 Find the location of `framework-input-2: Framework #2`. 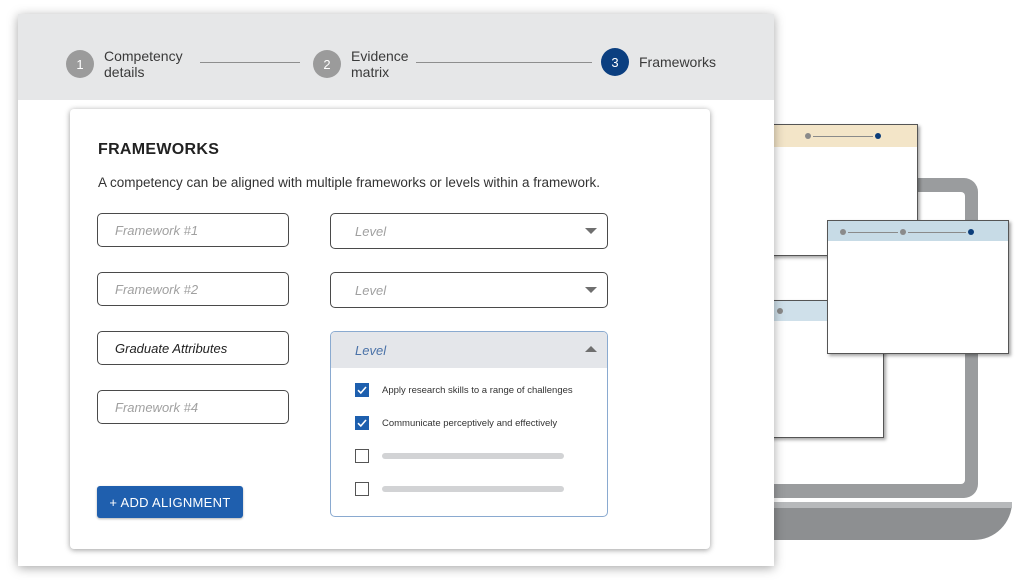

framework-input-2: Framework #2 is located at coordinates (193, 289).